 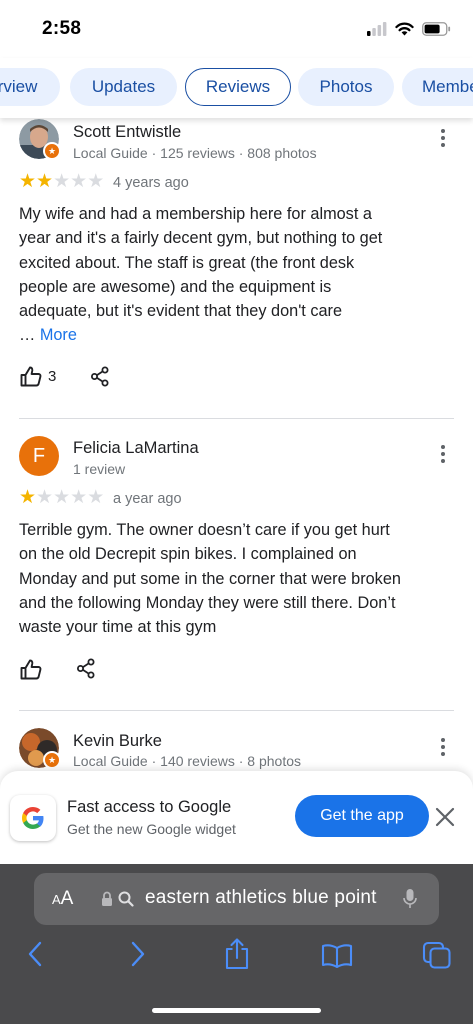 What do you see at coordinates (151, 829) in the screenshot?
I see `banner-subtitle: Get the new Google widget` at bounding box center [151, 829].